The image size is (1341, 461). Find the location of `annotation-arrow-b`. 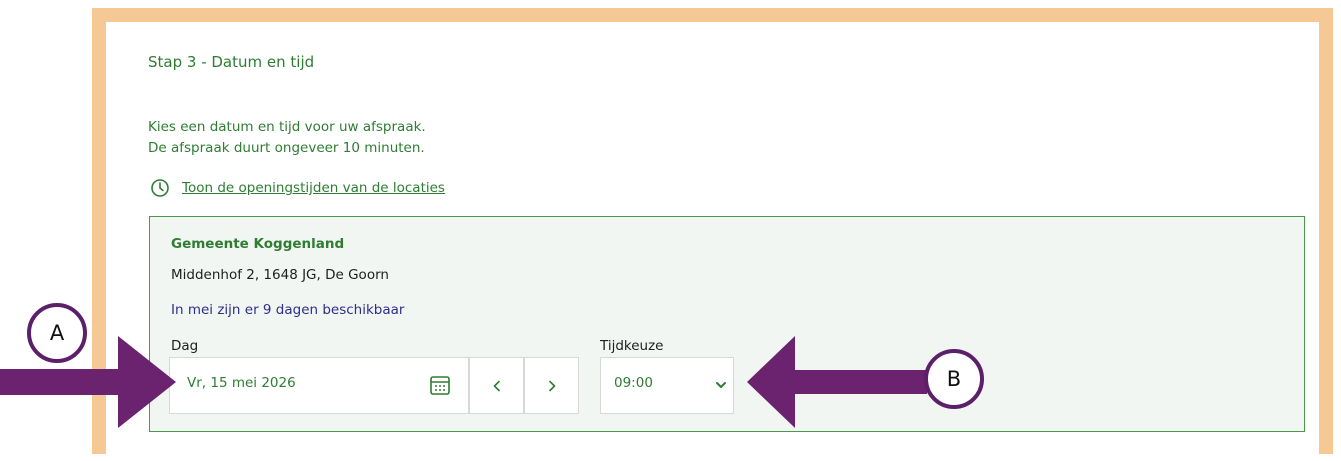

annotation-arrow-b is located at coordinates (837, 382).